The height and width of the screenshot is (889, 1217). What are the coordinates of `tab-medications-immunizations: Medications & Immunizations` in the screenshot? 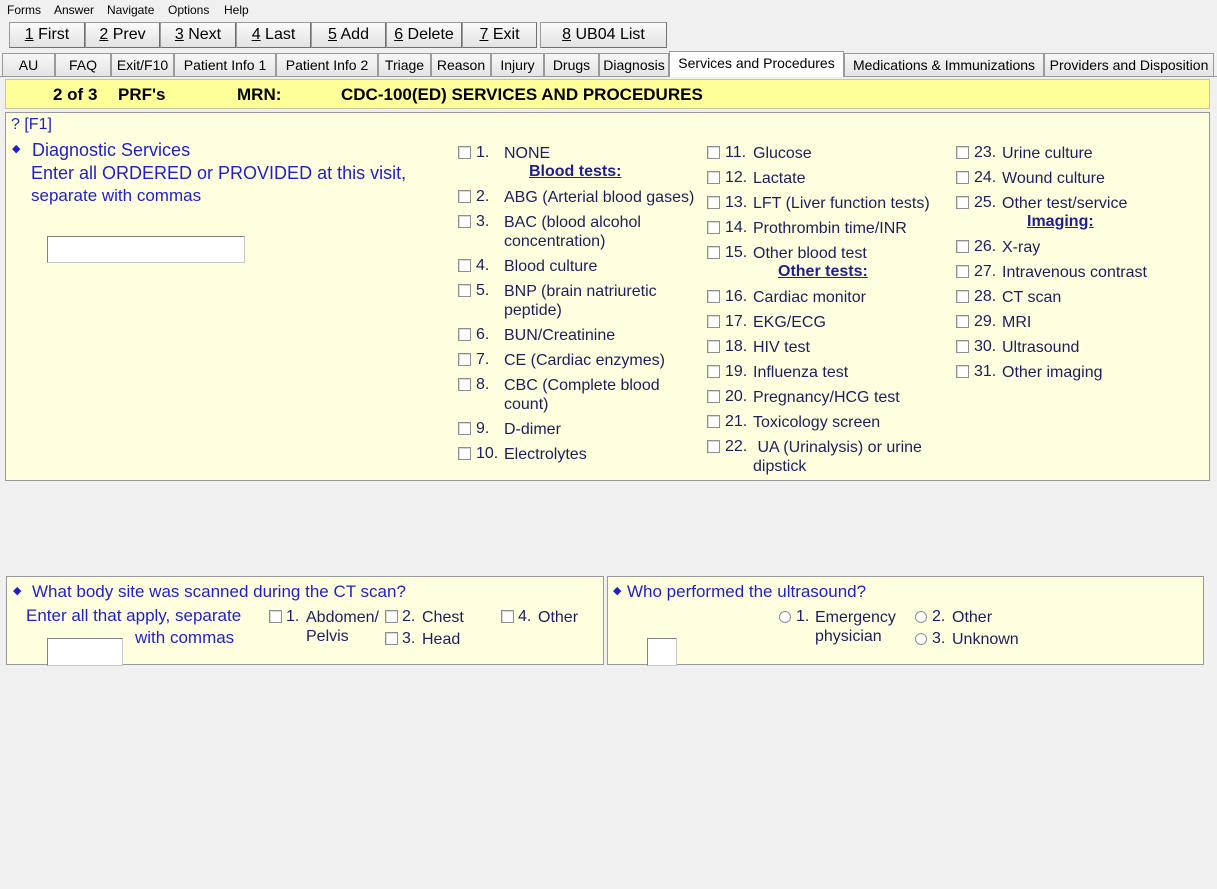 It's located at (944, 64).